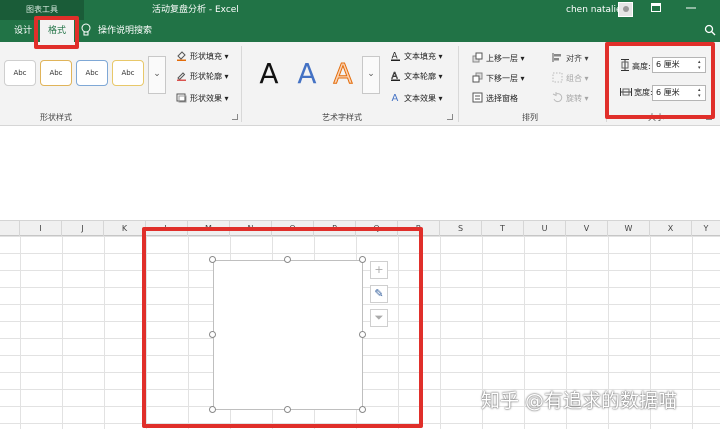 This screenshot has height=429, width=720. What do you see at coordinates (181, 55) in the screenshot?
I see `paint-bucket-icon` at bounding box center [181, 55].